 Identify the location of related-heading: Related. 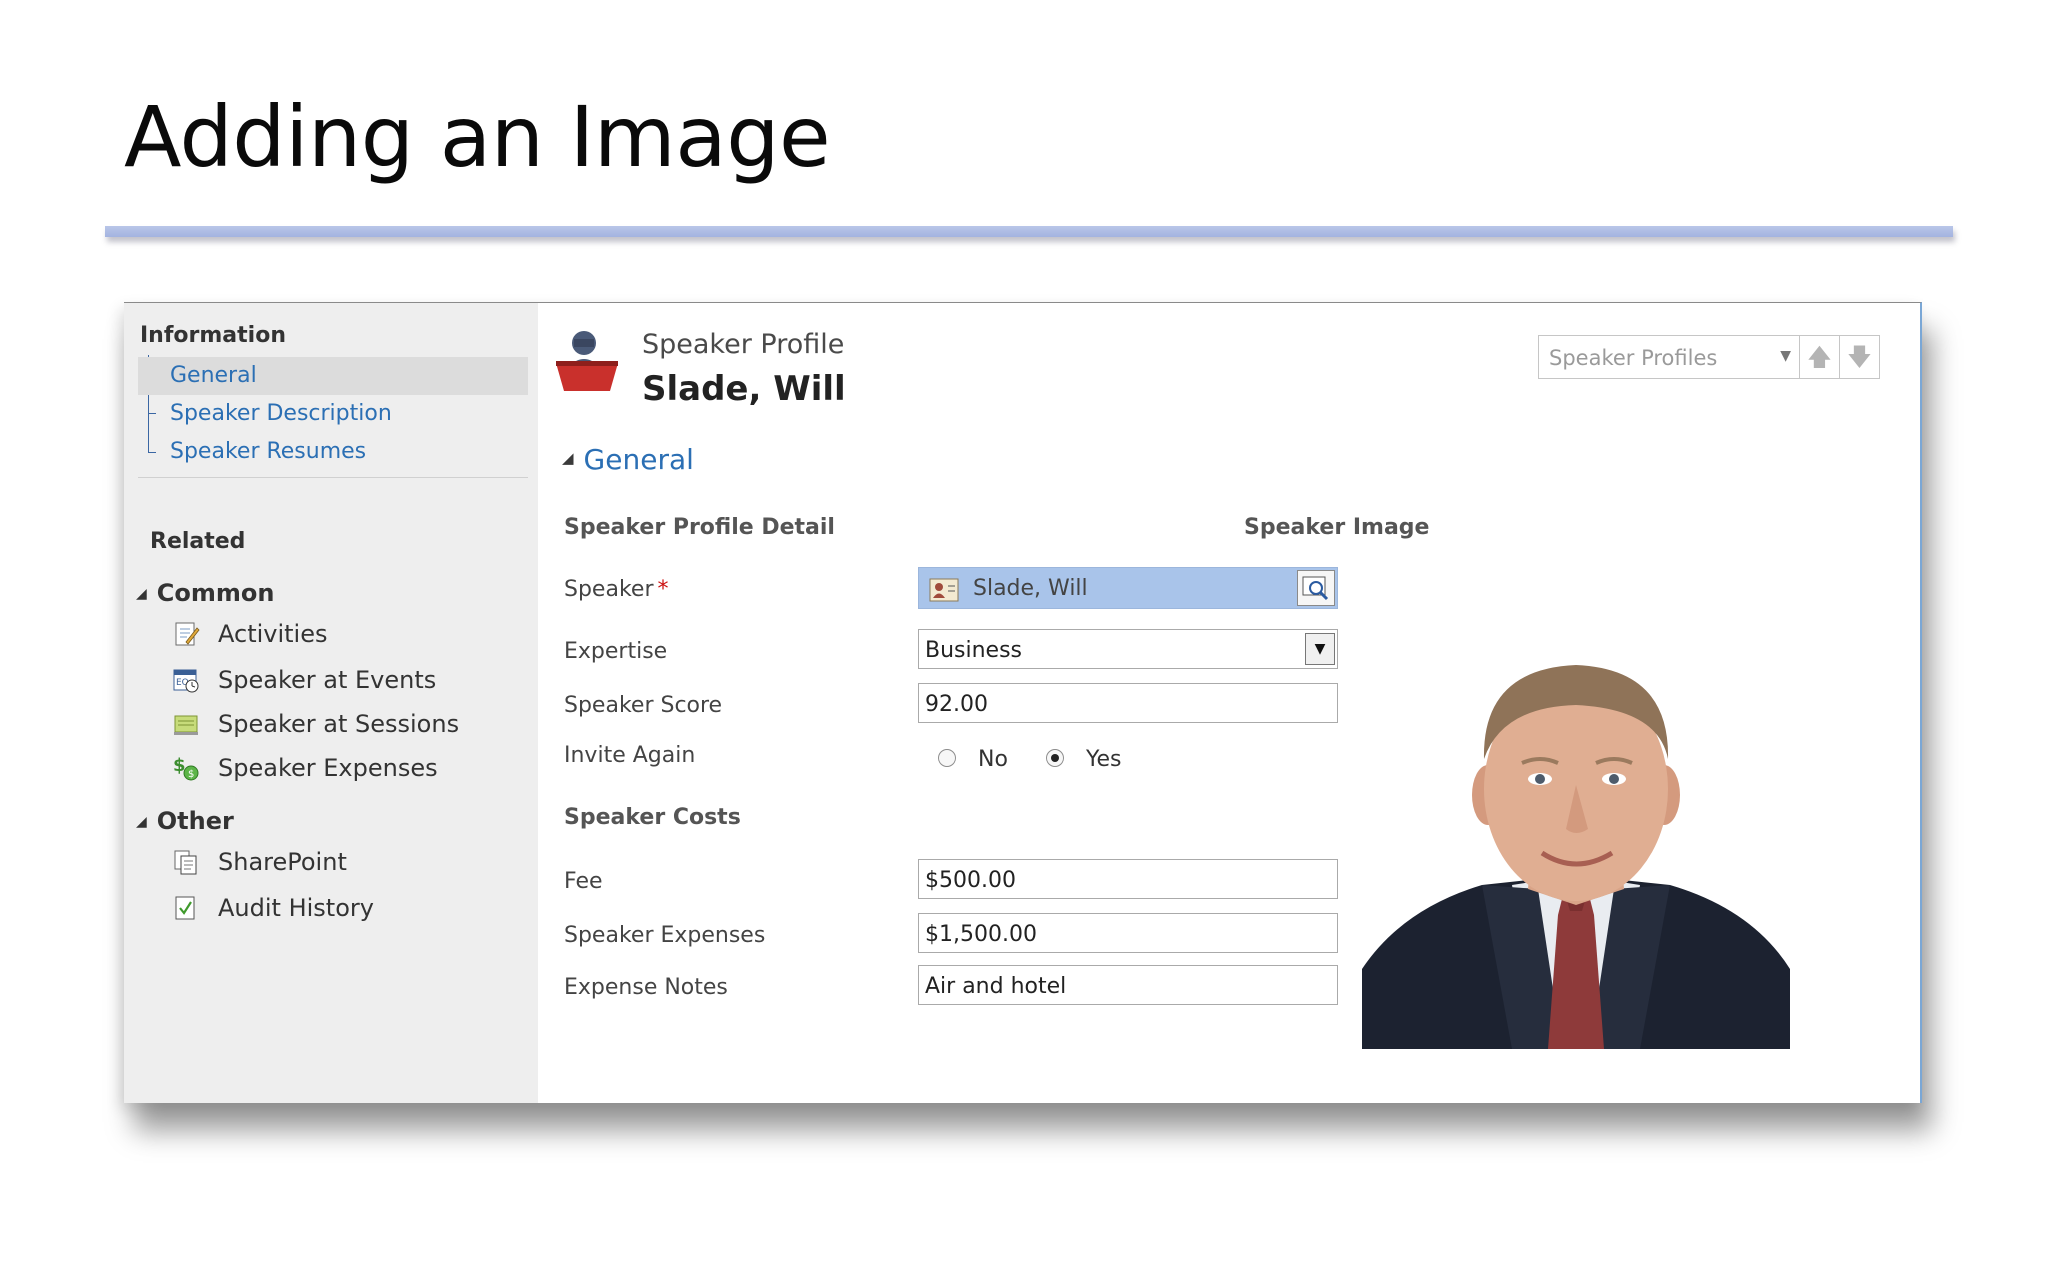
(198, 541).